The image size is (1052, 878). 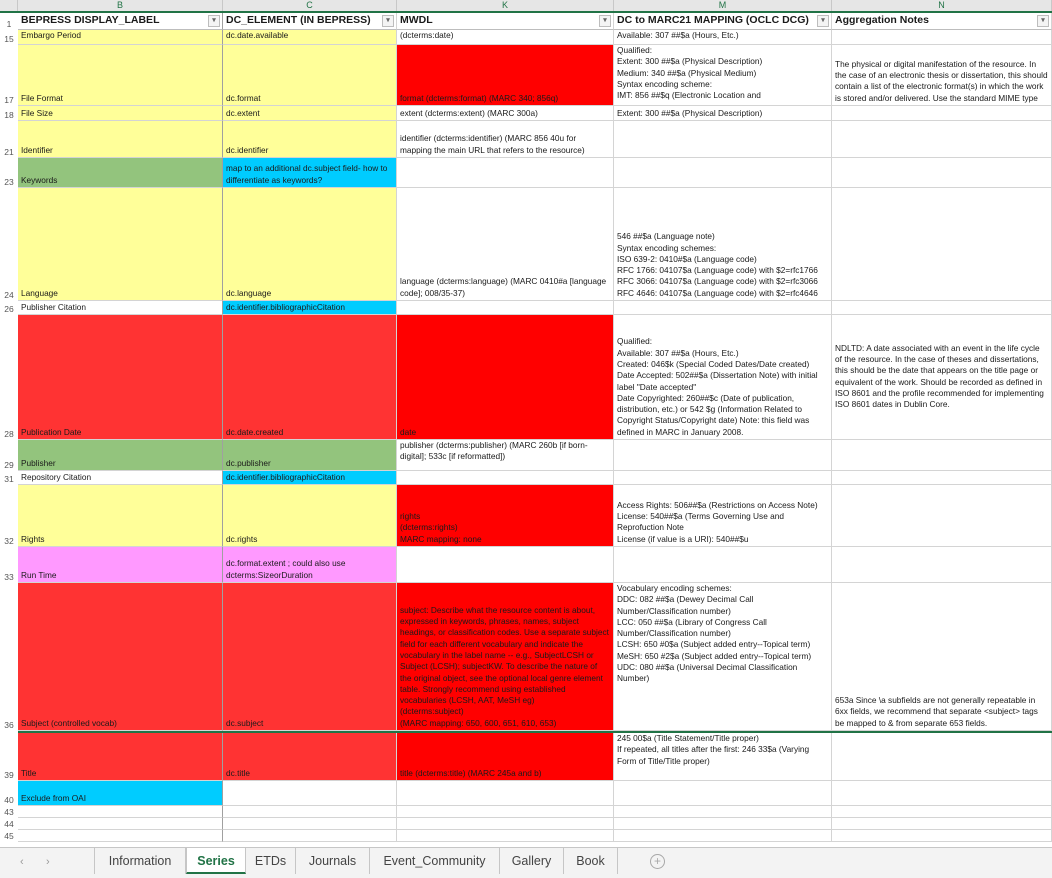 What do you see at coordinates (657, 861) in the screenshot?
I see `add-sheet-icon: +` at bounding box center [657, 861].